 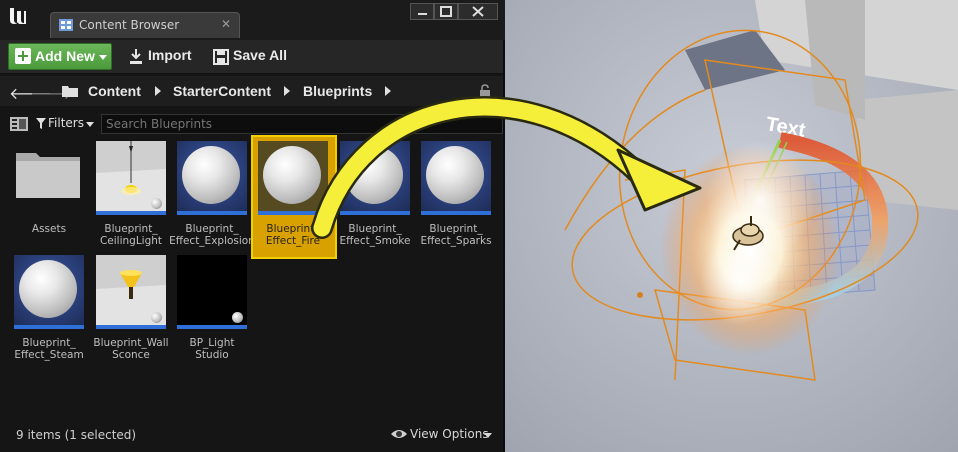 I want to click on asset-tile-wall-sconce: Blueprint_Wall Sconce, so click(x=135, y=315).